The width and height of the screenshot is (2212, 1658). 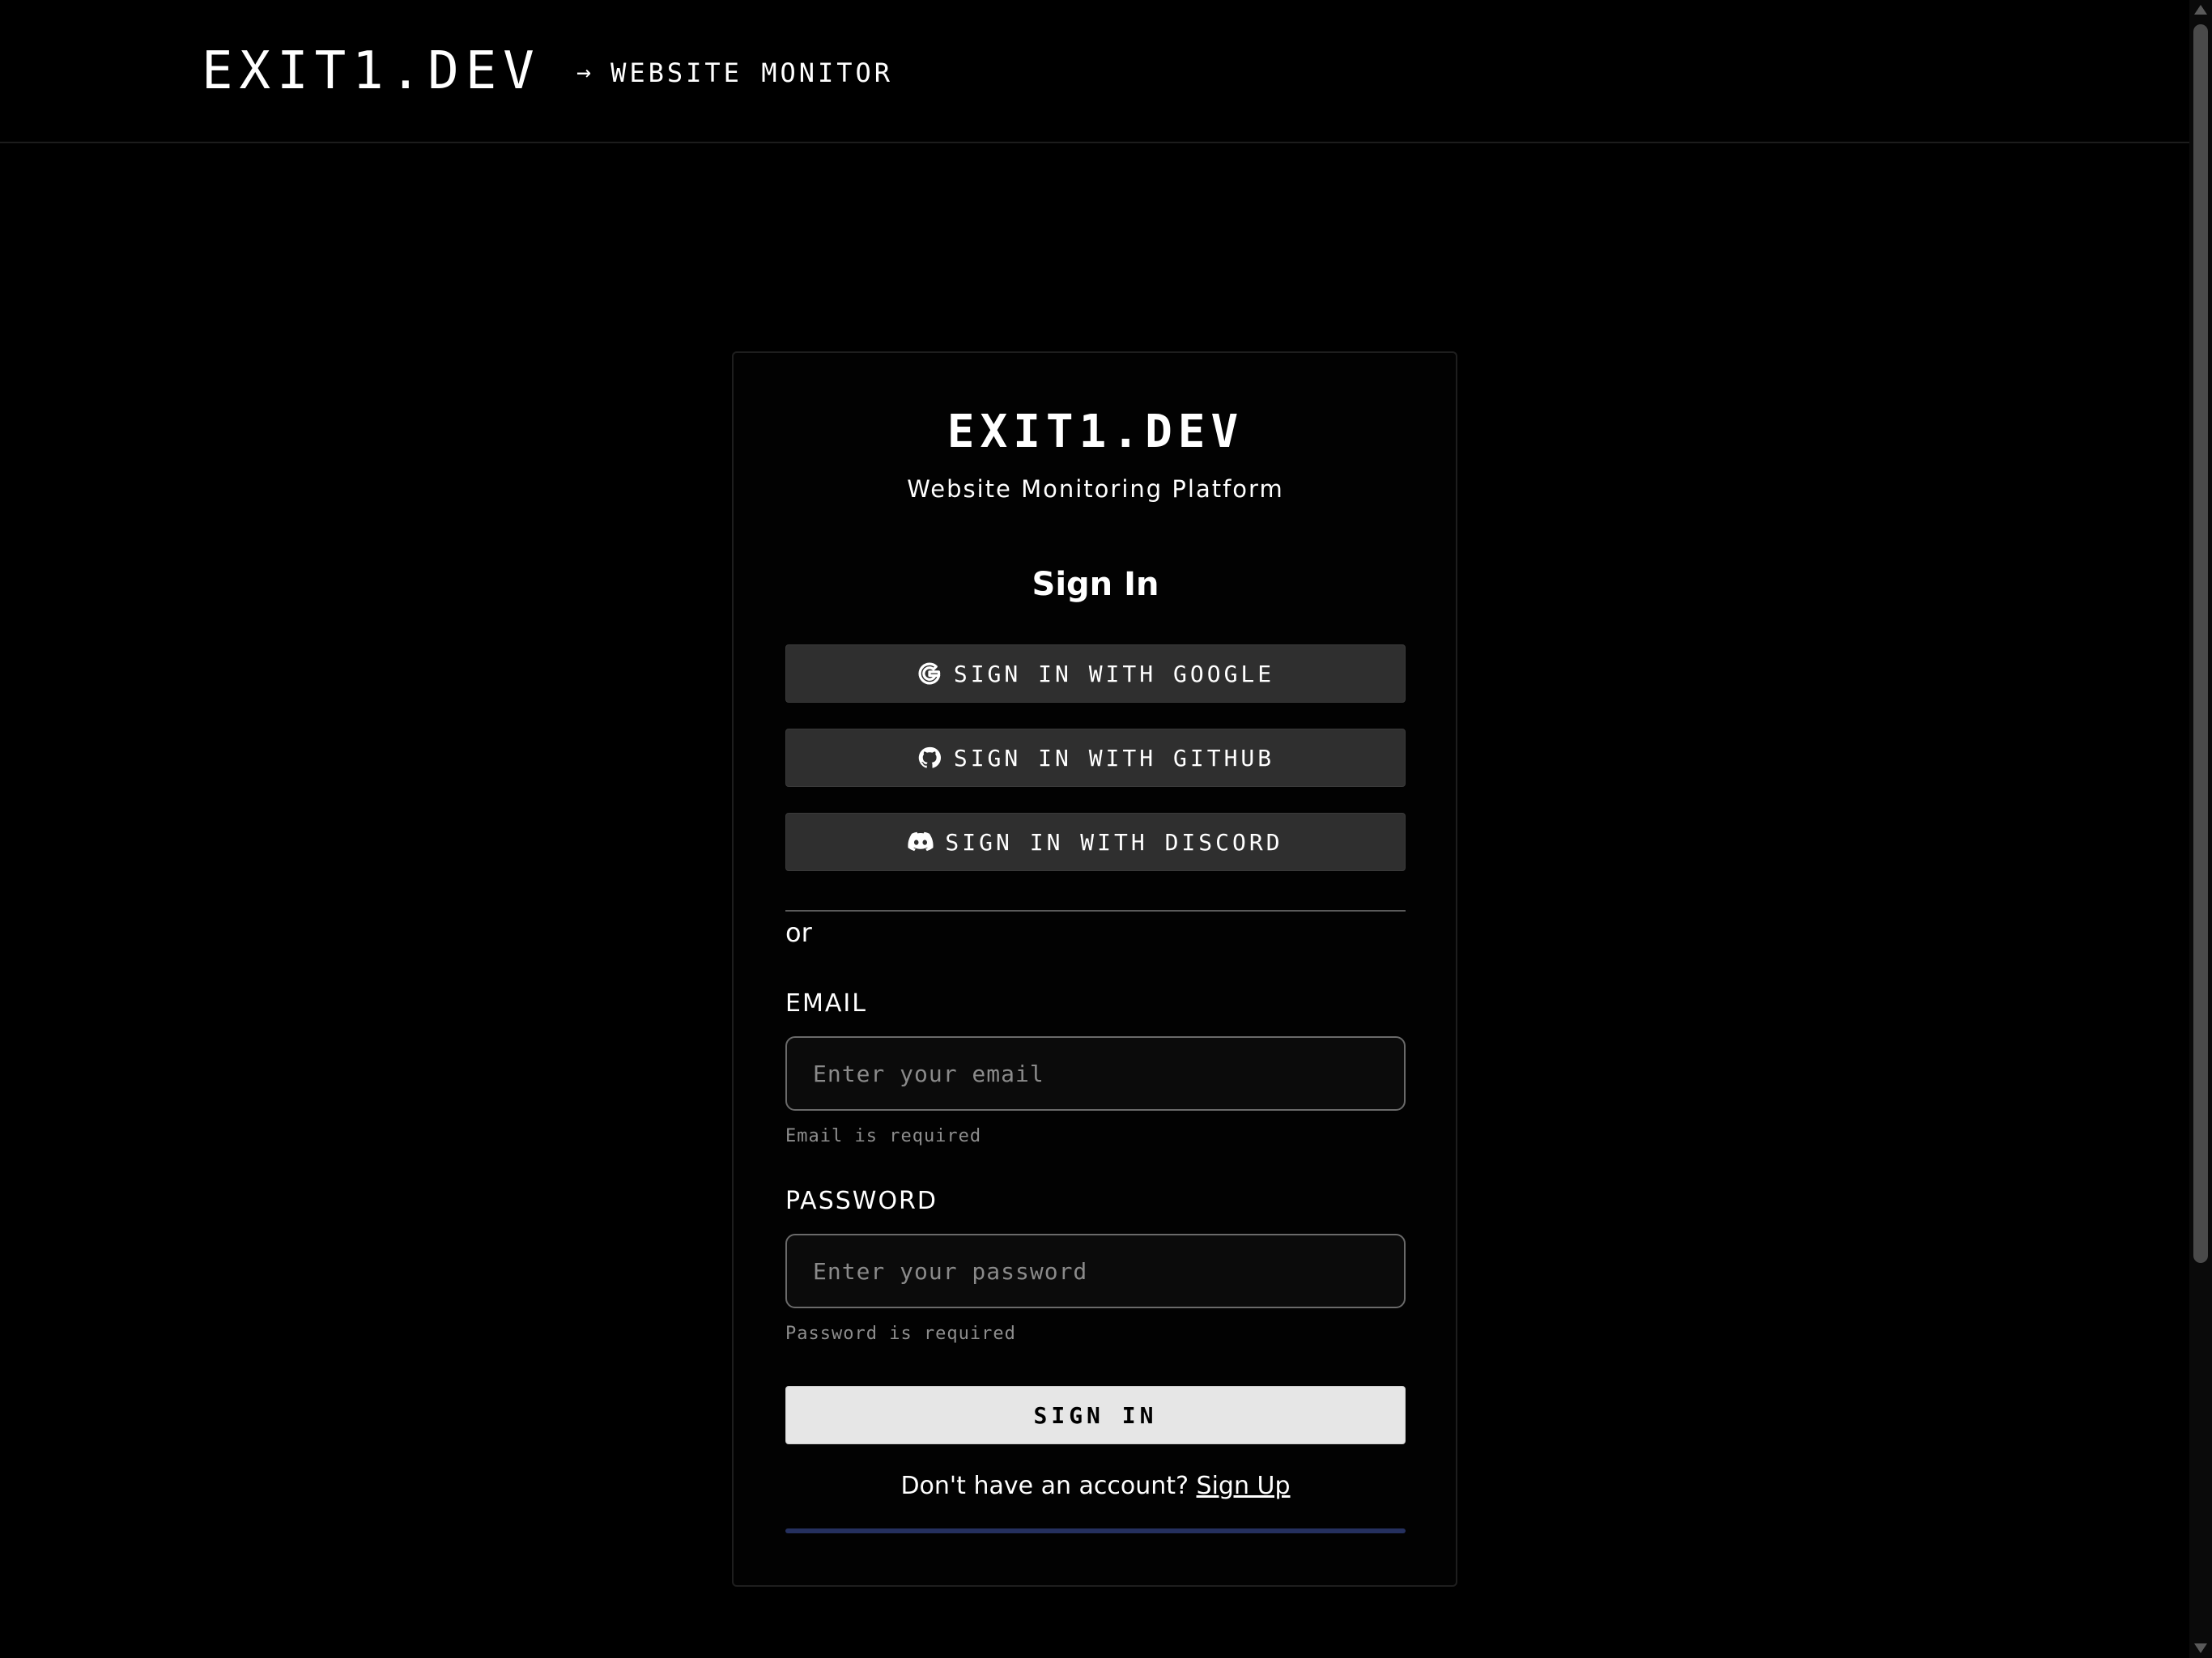 I want to click on sign-up-prompt-text: Don't have an account?, so click(x=1045, y=1486).